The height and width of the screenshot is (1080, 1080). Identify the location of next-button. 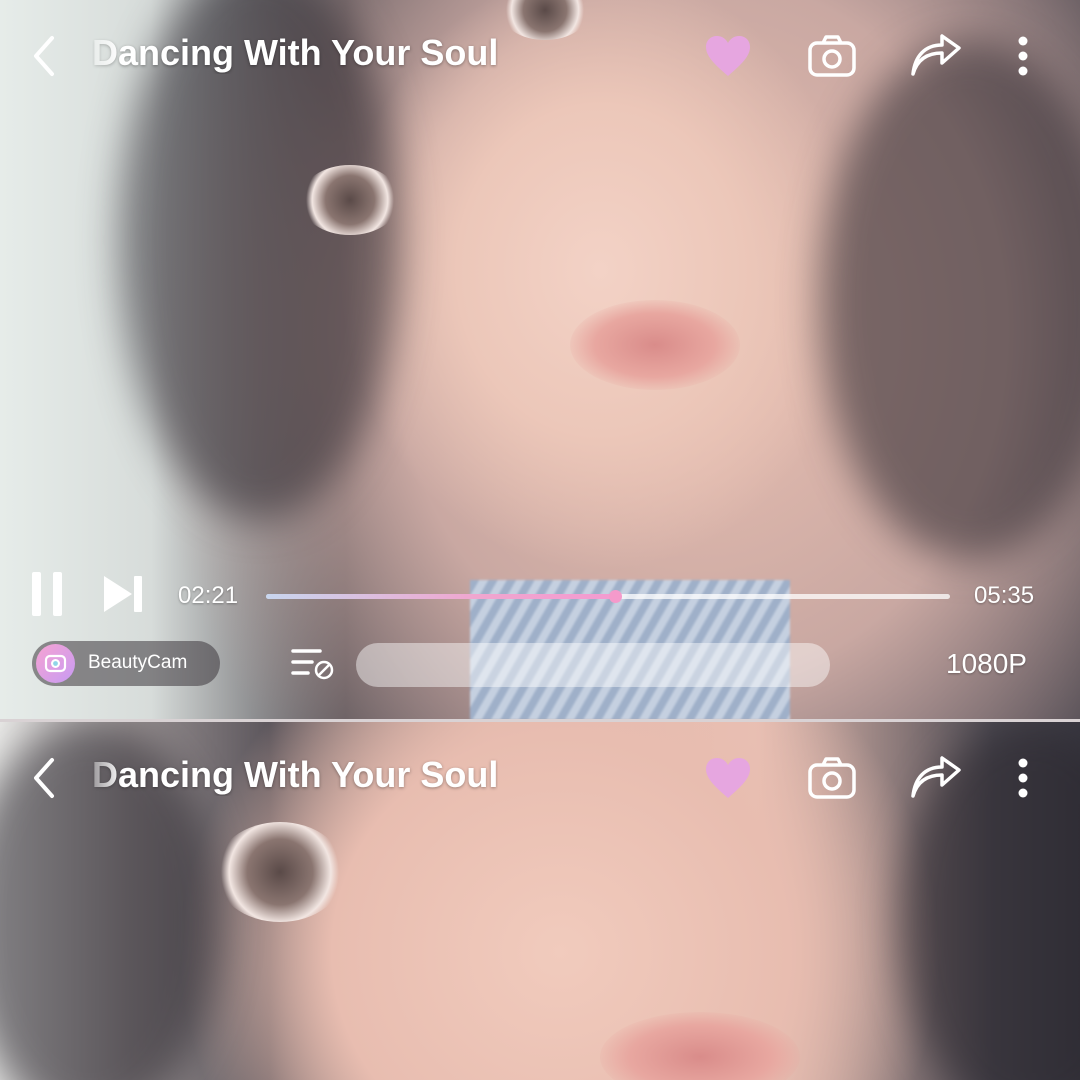
(123, 594).